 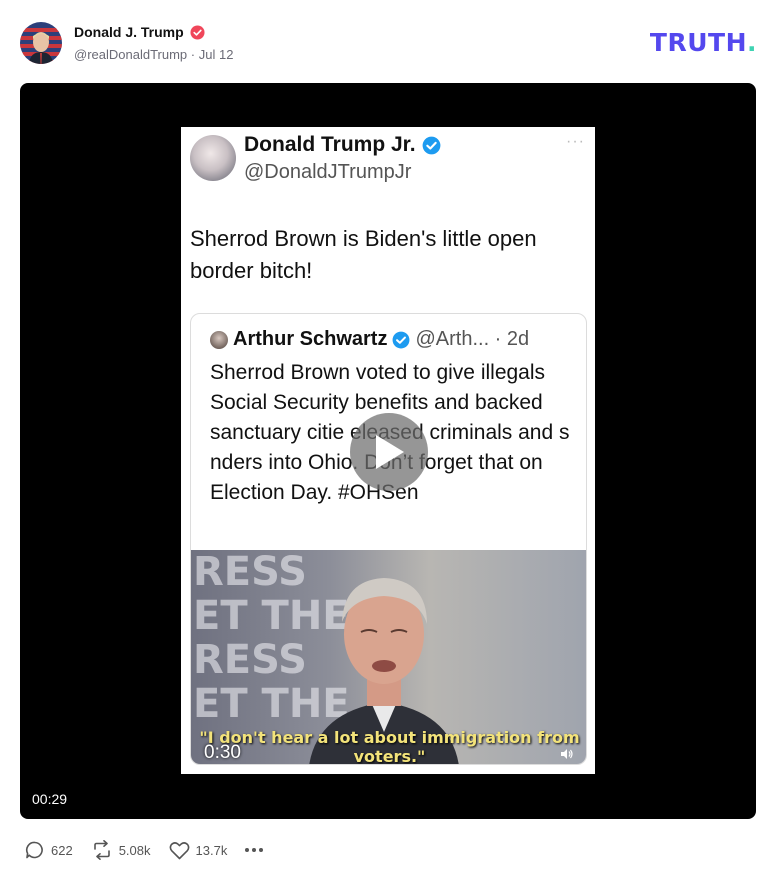 I want to click on retruth-button: 5.08k, so click(x=121, y=850).